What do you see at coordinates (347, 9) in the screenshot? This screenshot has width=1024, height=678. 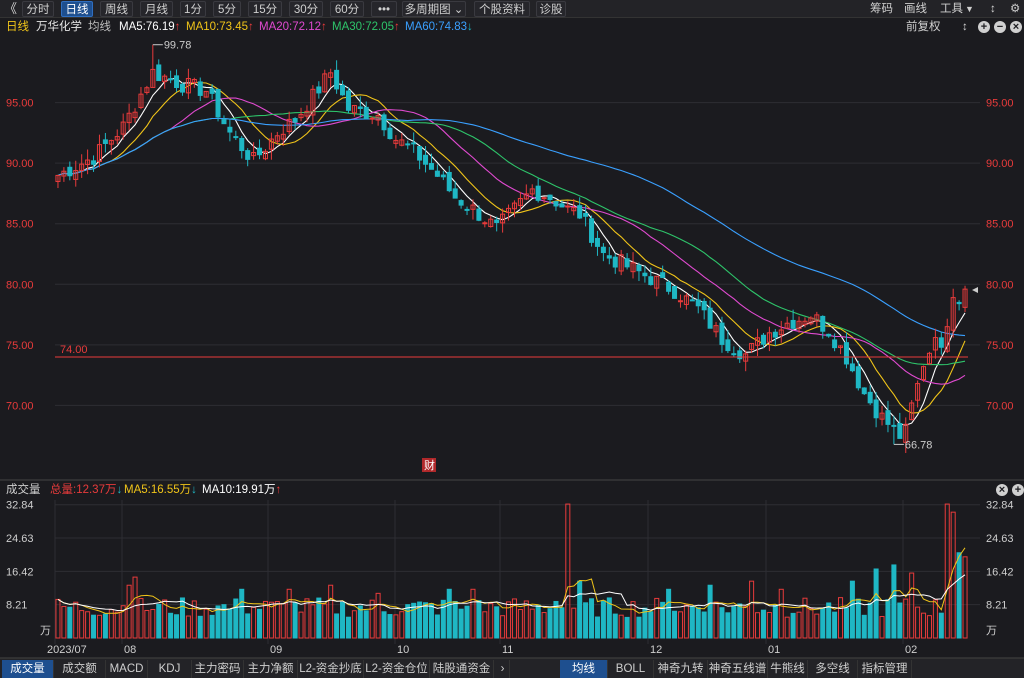 I see `tab-60min: 60分` at bounding box center [347, 9].